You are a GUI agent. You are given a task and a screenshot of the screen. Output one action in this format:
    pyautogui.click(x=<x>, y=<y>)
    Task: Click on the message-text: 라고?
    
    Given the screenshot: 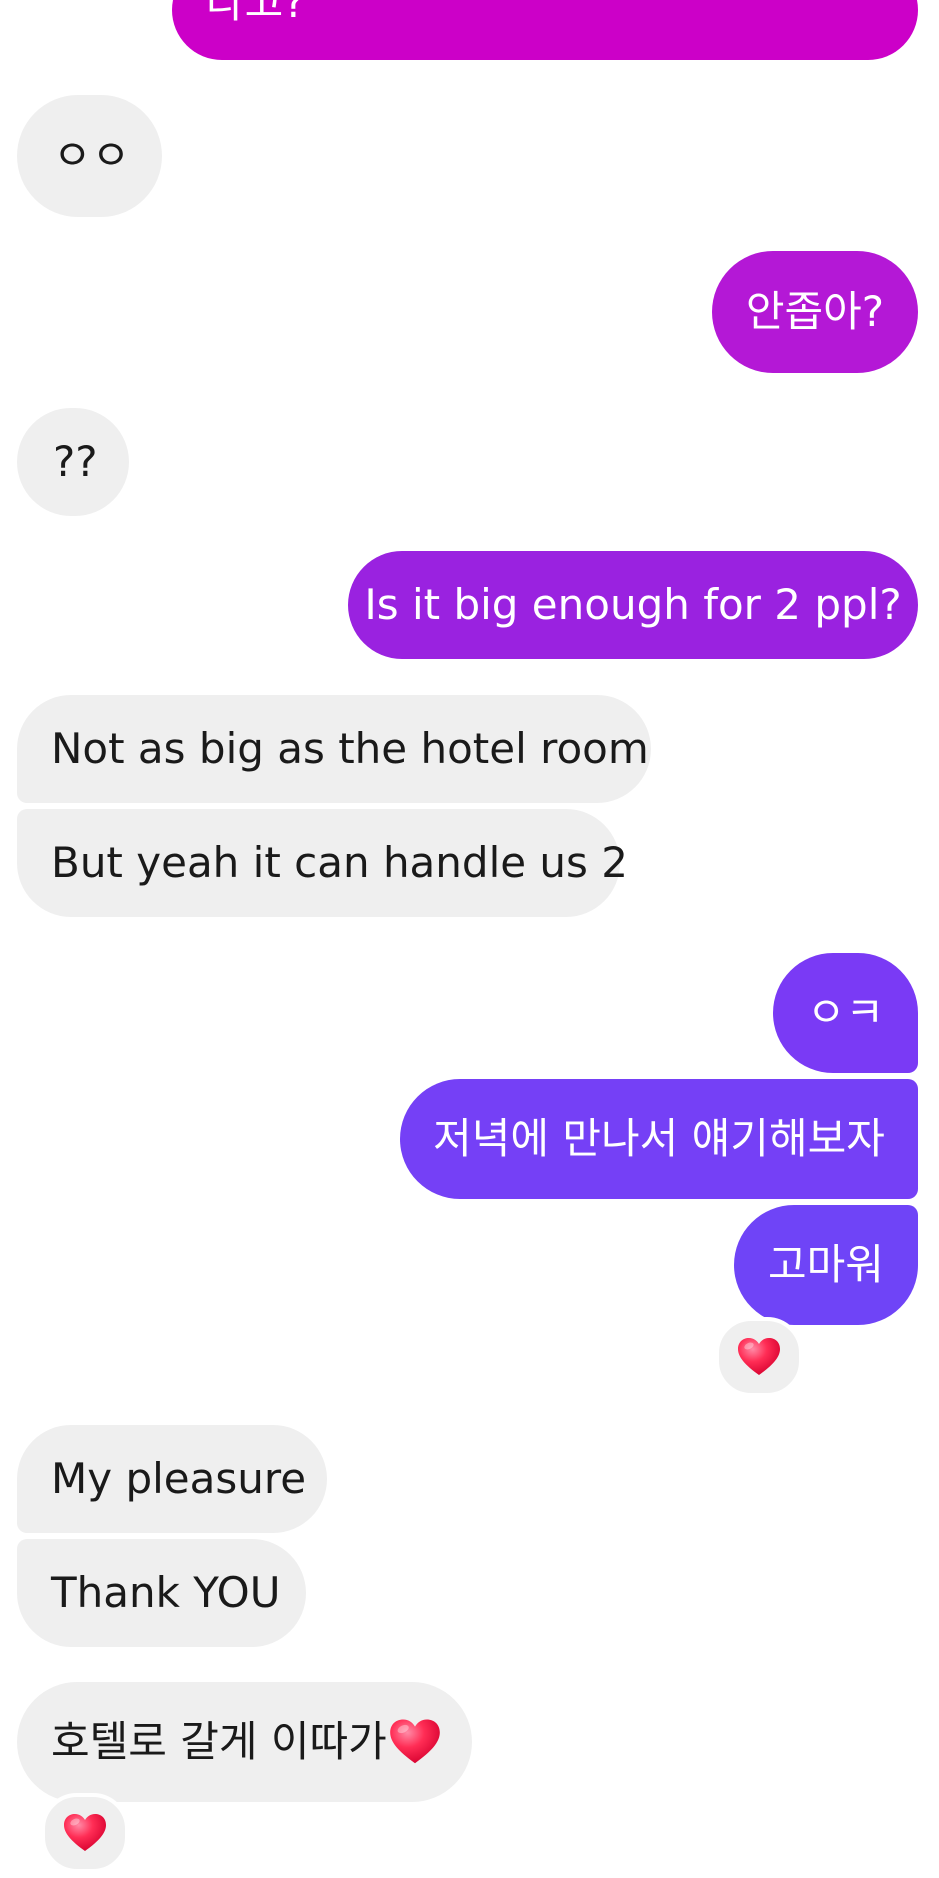 What is the action you would take?
    pyautogui.click(x=256, y=13)
    